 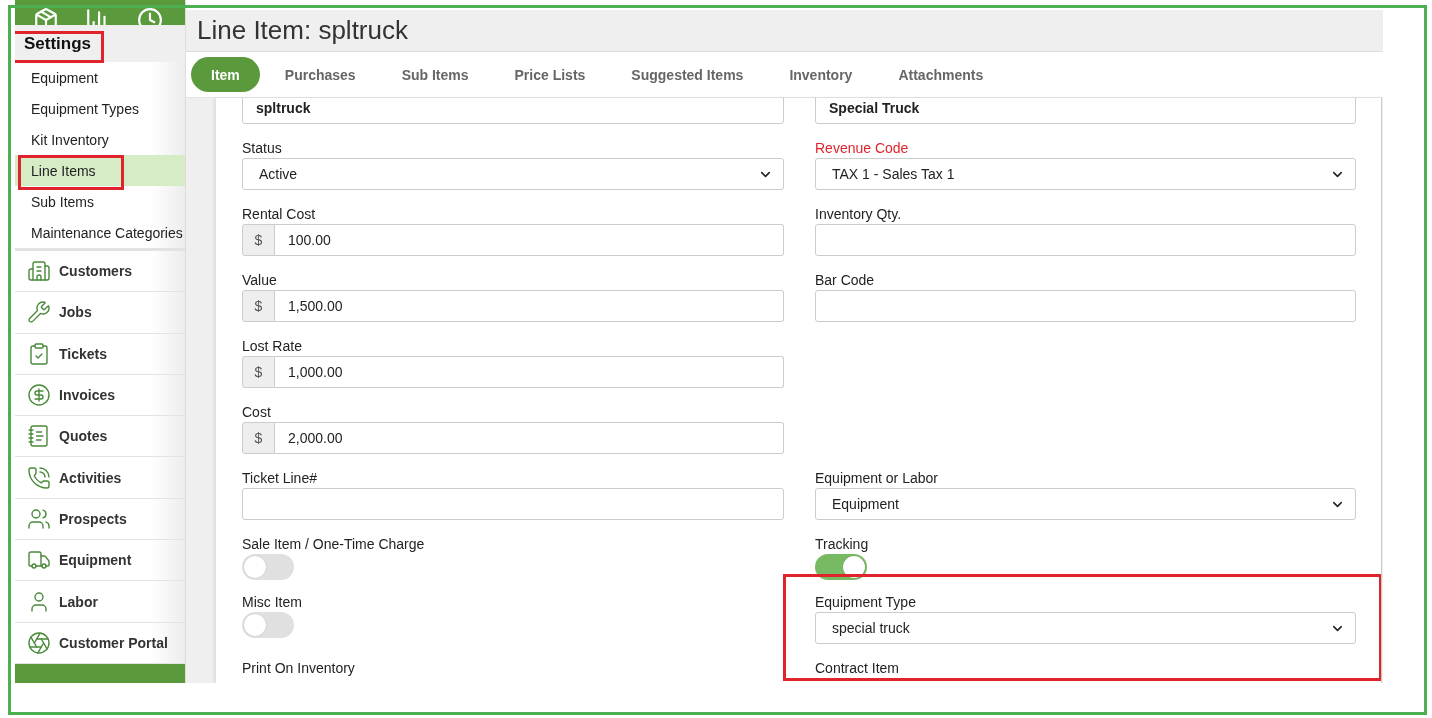 What do you see at coordinates (299, 668) in the screenshot?
I see `field-label: Print On Inventory` at bounding box center [299, 668].